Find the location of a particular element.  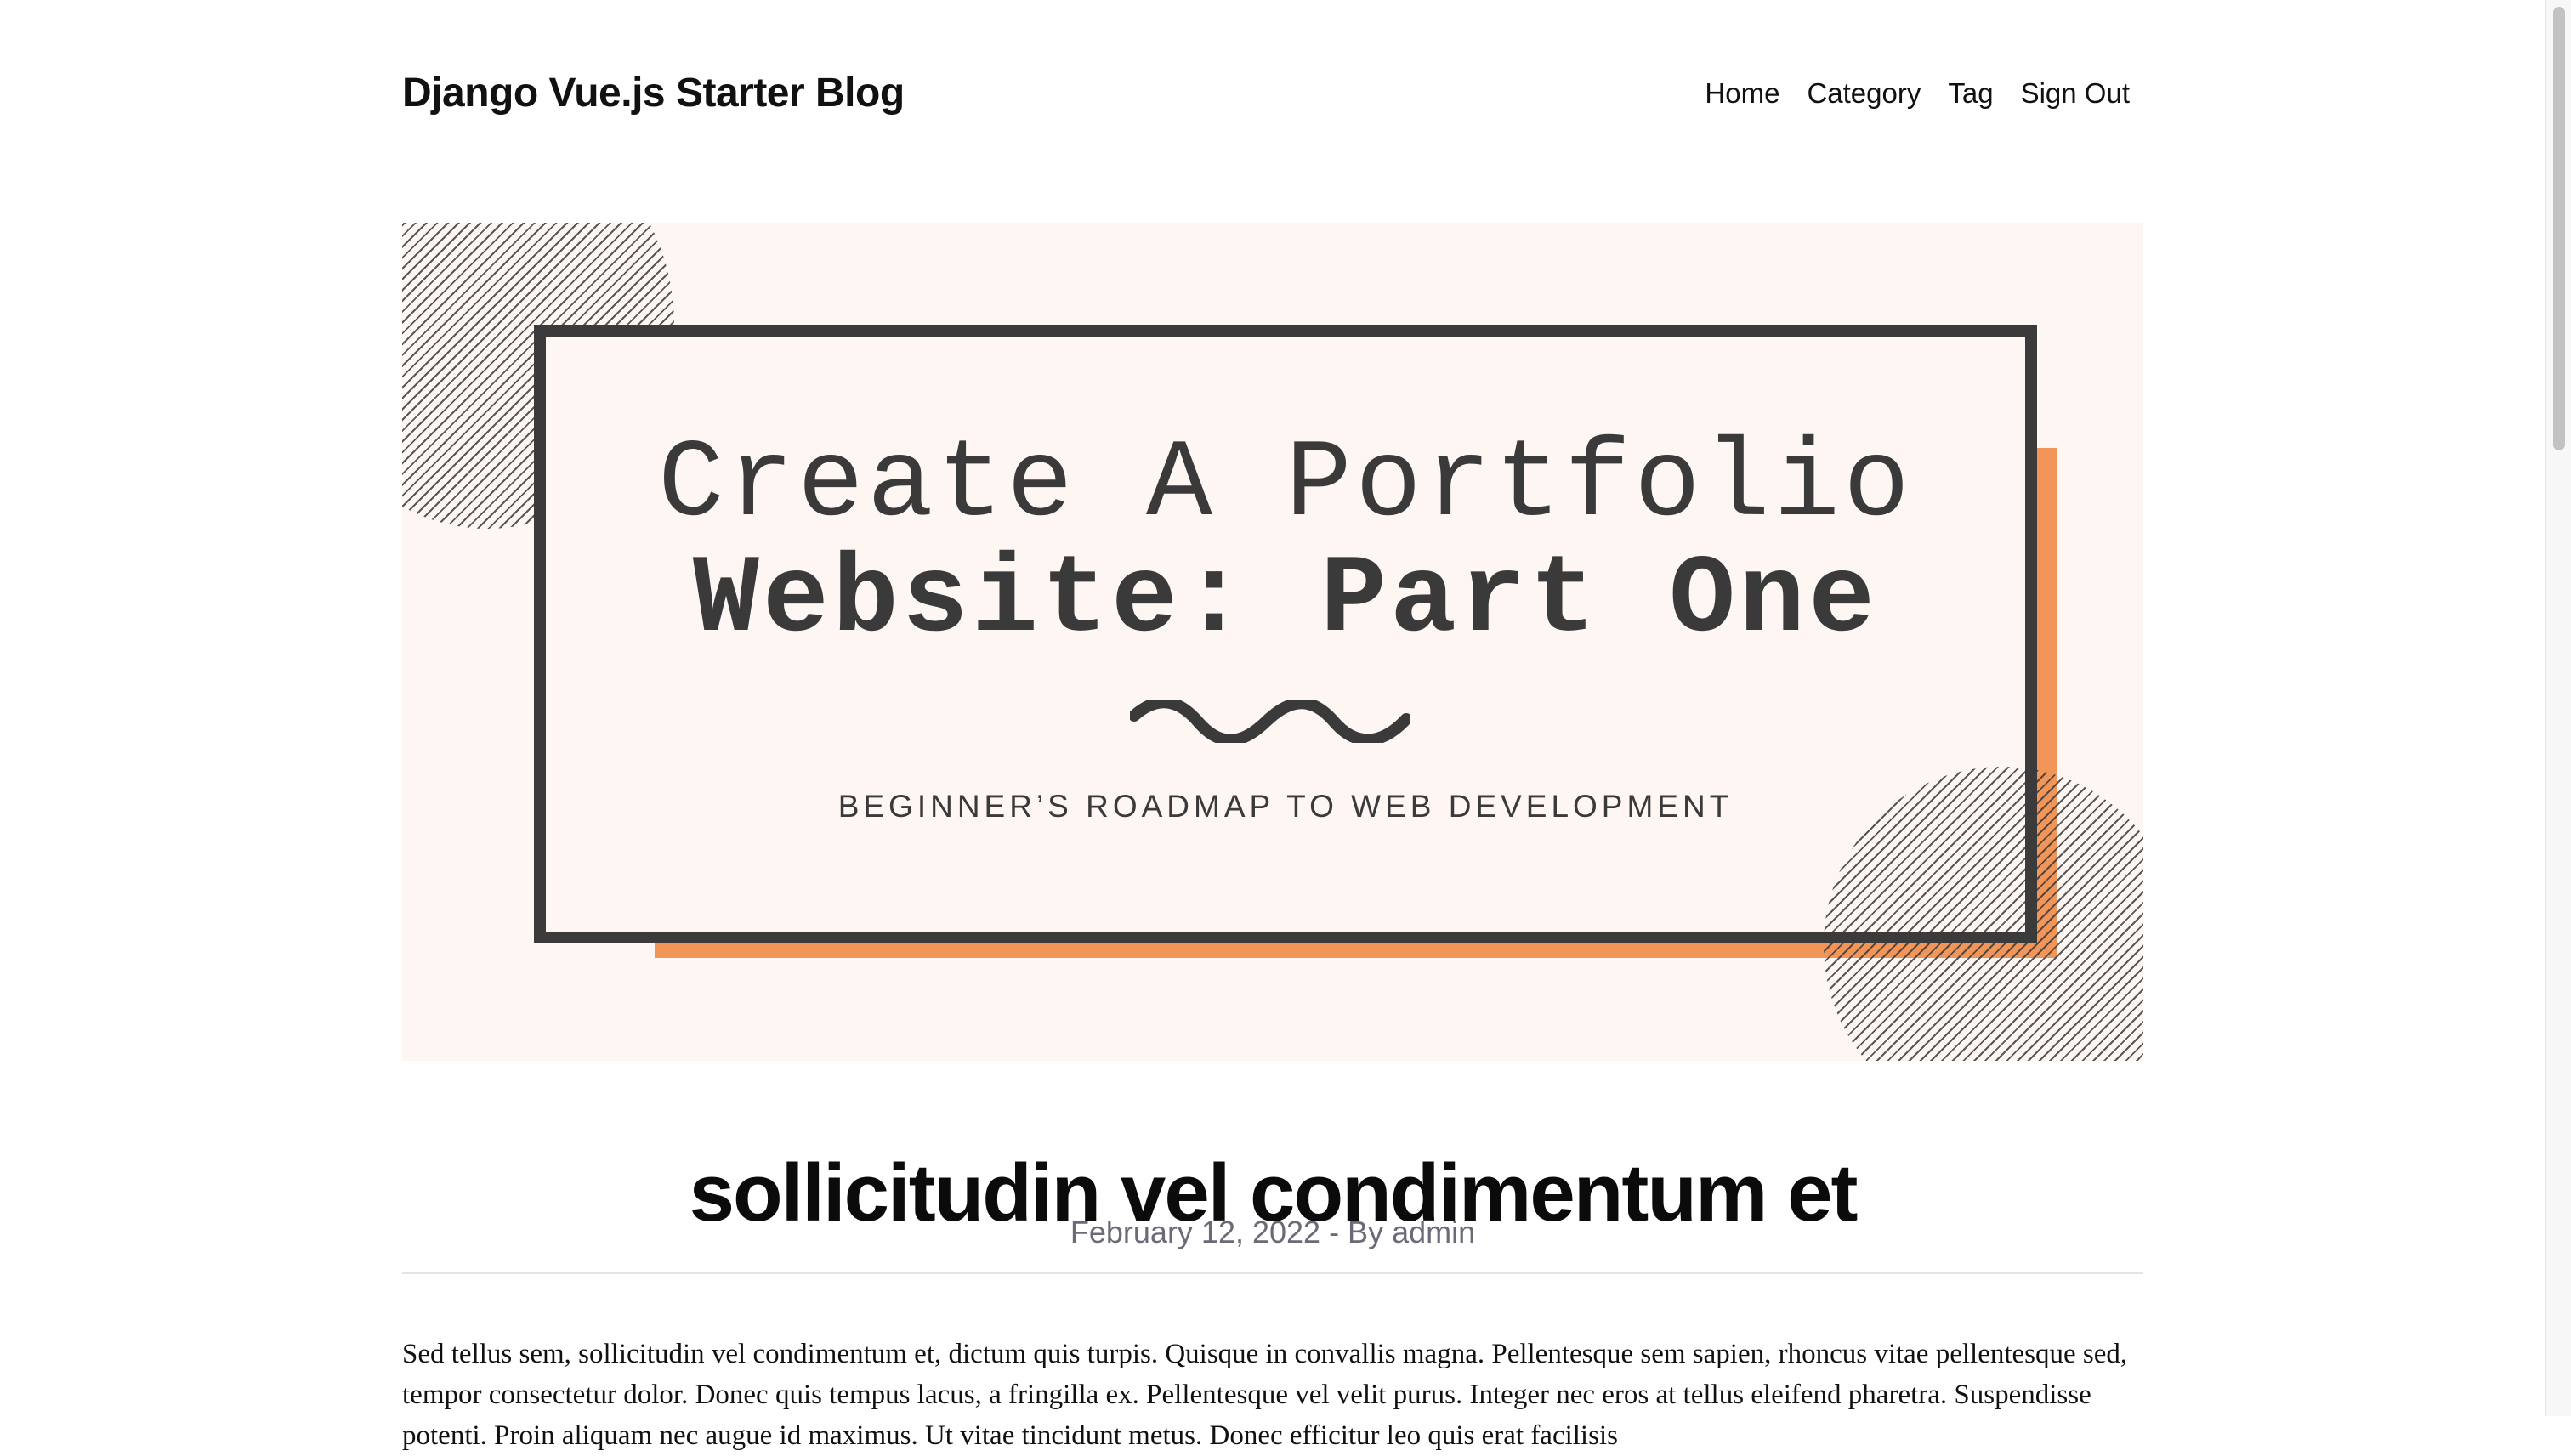

nav-home-link: Home is located at coordinates (1742, 93).